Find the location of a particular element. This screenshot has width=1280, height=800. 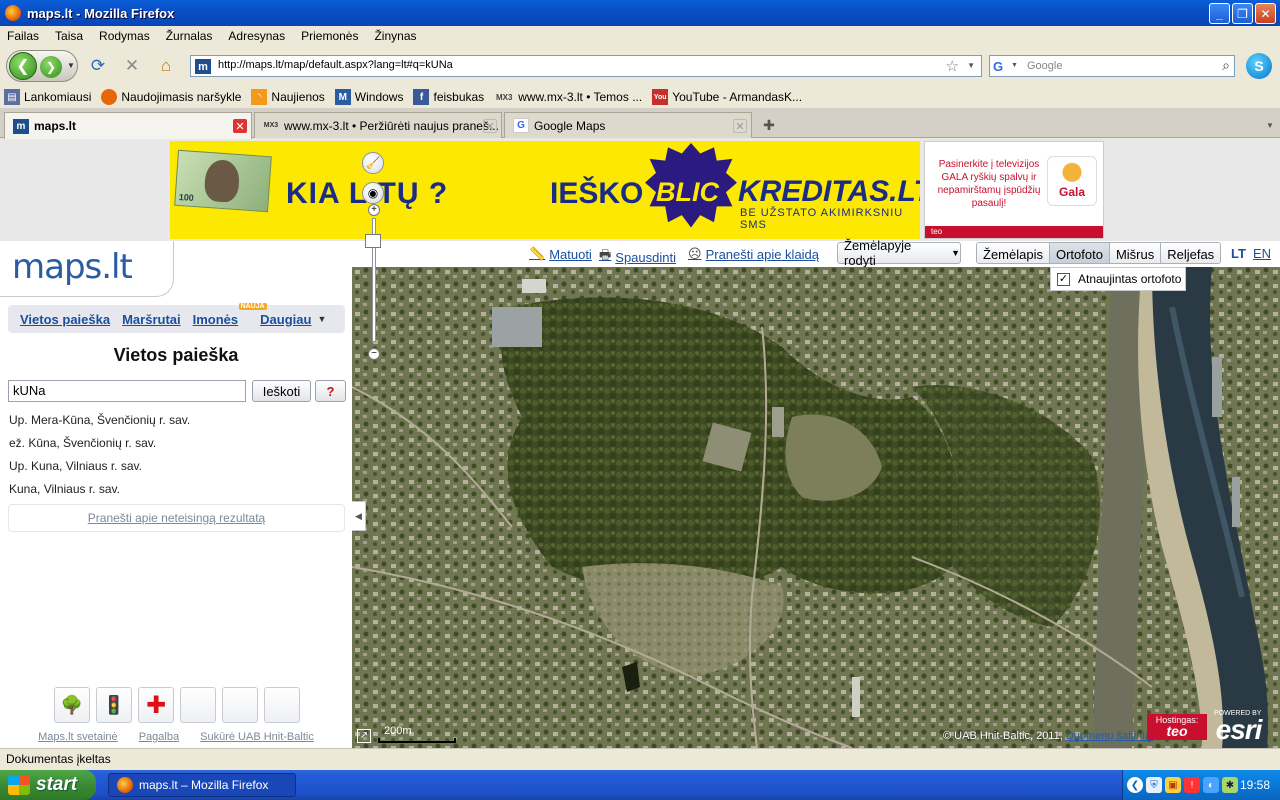

show-on-map-dropdown: Žemėlapyje rodyti ▼ is located at coordinates (899, 253).